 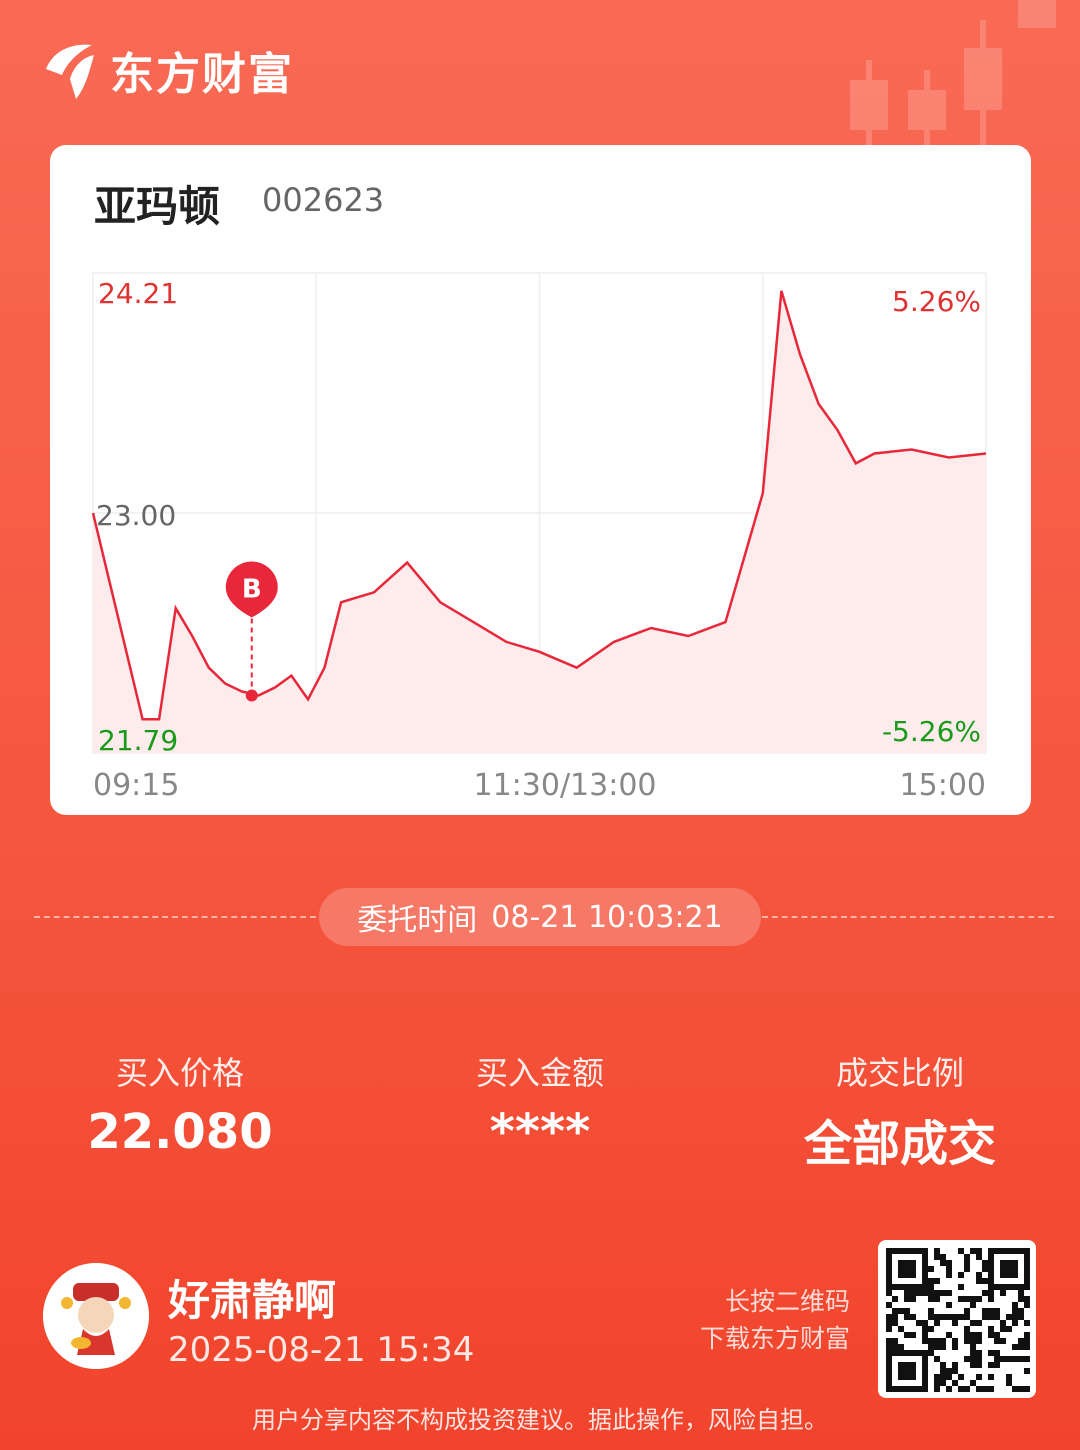 What do you see at coordinates (900, 1111) in the screenshot?
I see `fill-ratio-metric: 成交比例 全部成交` at bounding box center [900, 1111].